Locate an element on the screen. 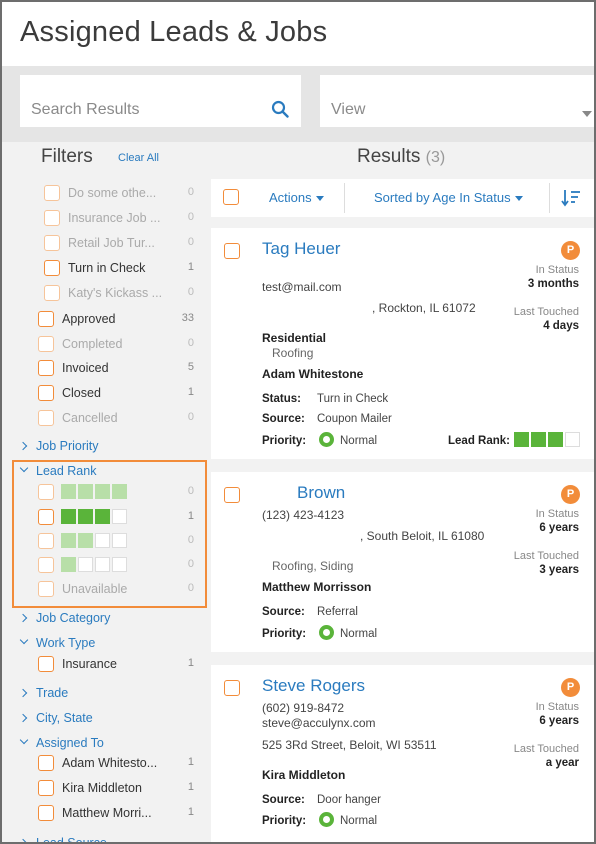 This screenshot has height=844, width=596. search-icon is located at coordinates (280, 109).